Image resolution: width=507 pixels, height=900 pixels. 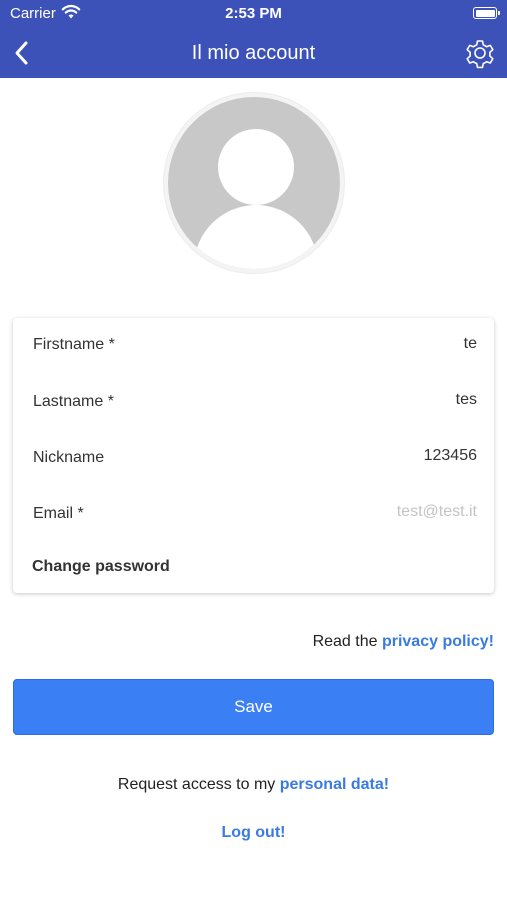 I want to click on change-password-link: Change password, so click(x=101, y=567).